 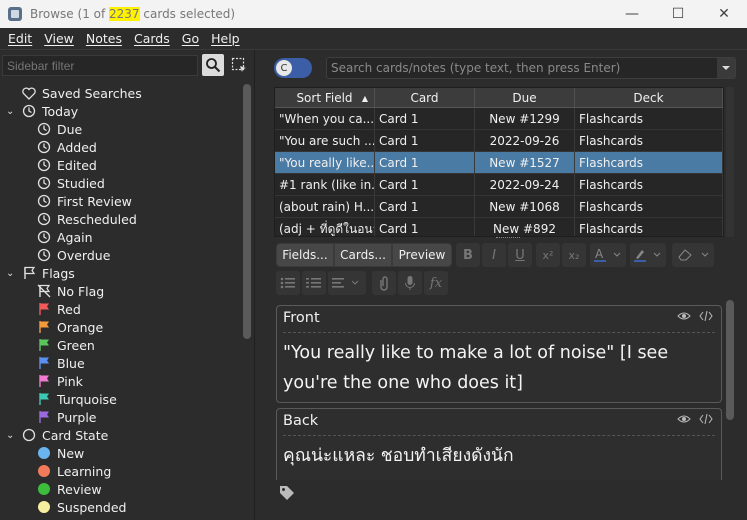 I want to click on sidebar-item-due: Due, so click(x=120, y=129).